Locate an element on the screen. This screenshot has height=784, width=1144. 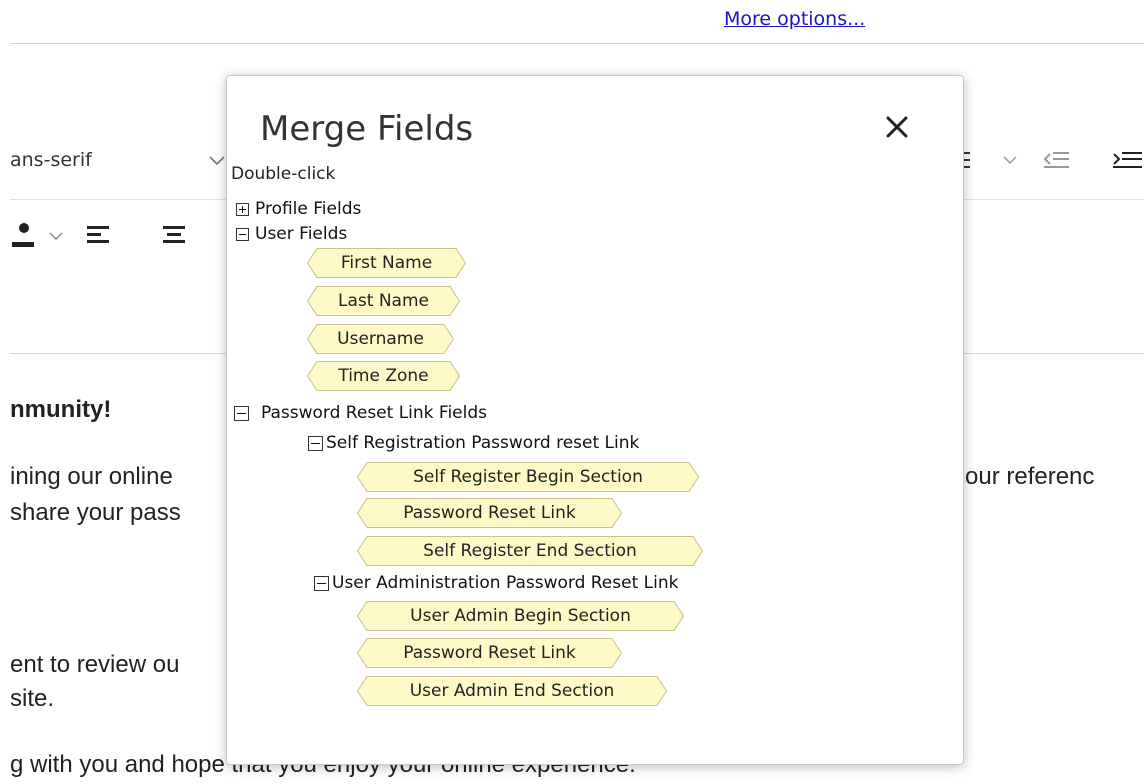
merge-field-chip: User Admin Begin Section is located at coordinates (520, 616).